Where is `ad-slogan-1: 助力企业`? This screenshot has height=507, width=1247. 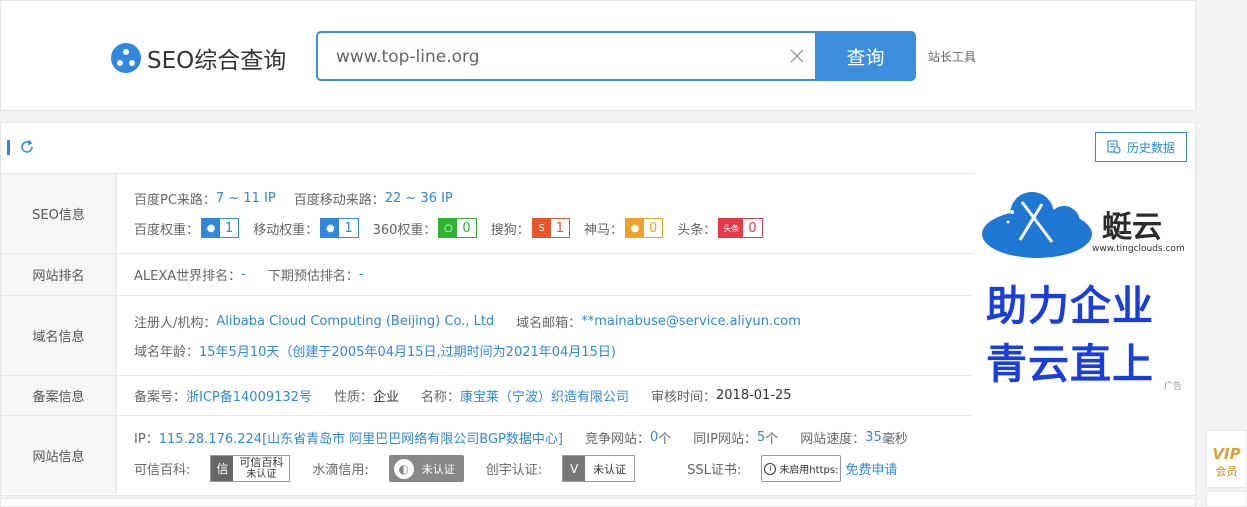 ad-slogan-1: 助力企业 is located at coordinates (1070, 306).